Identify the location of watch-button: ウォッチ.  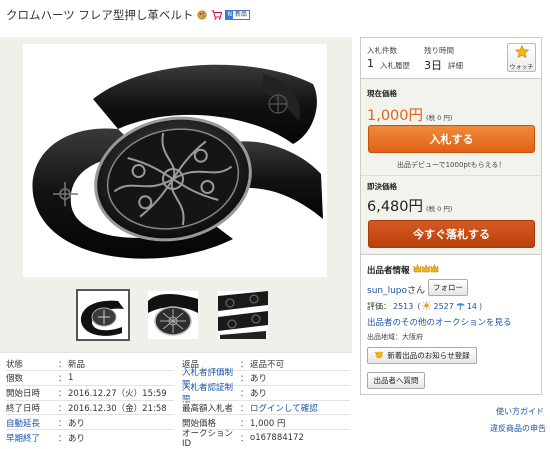
(521, 57).